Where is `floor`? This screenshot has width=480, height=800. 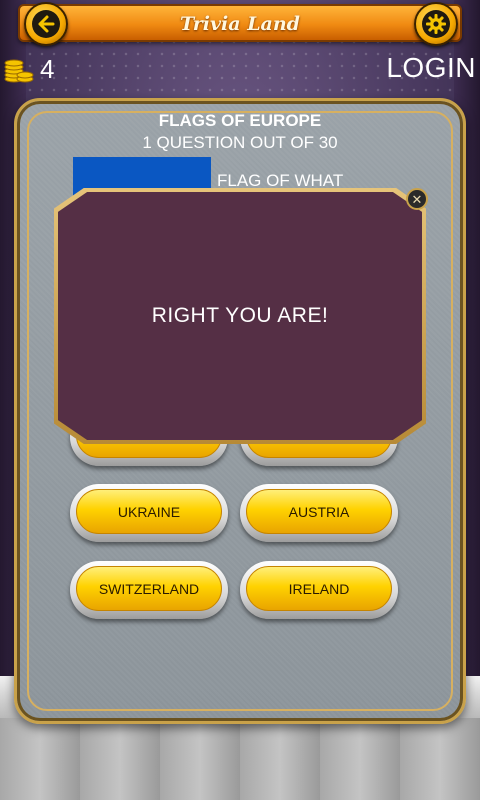
floor is located at coordinates (240, 759).